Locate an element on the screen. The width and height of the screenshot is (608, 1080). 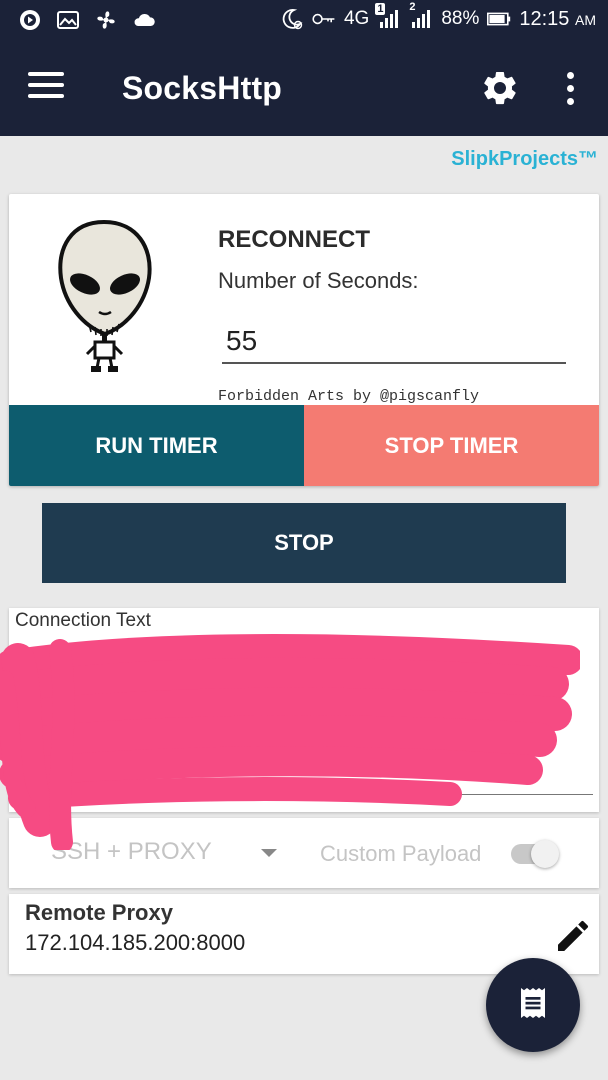
signal-icon: 1 is located at coordinates (388, 17).